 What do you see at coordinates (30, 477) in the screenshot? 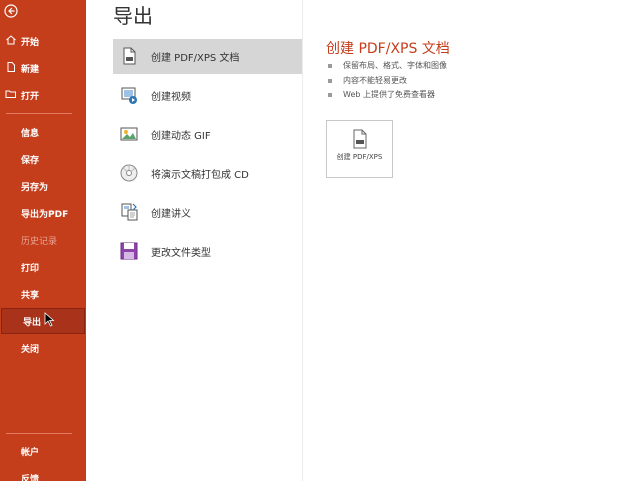
I see `nav-item-label: 反馈` at bounding box center [30, 477].